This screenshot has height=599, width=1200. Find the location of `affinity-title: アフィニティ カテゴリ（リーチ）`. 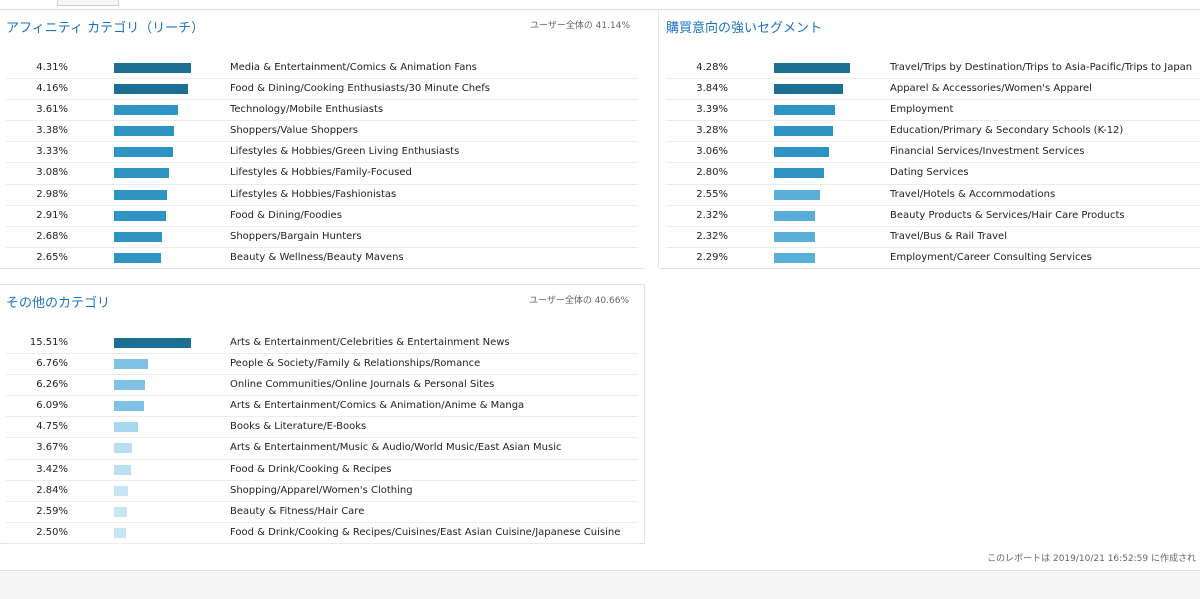

affinity-title: アフィニティ カテゴリ（リーチ） is located at coordinates (105, 28).